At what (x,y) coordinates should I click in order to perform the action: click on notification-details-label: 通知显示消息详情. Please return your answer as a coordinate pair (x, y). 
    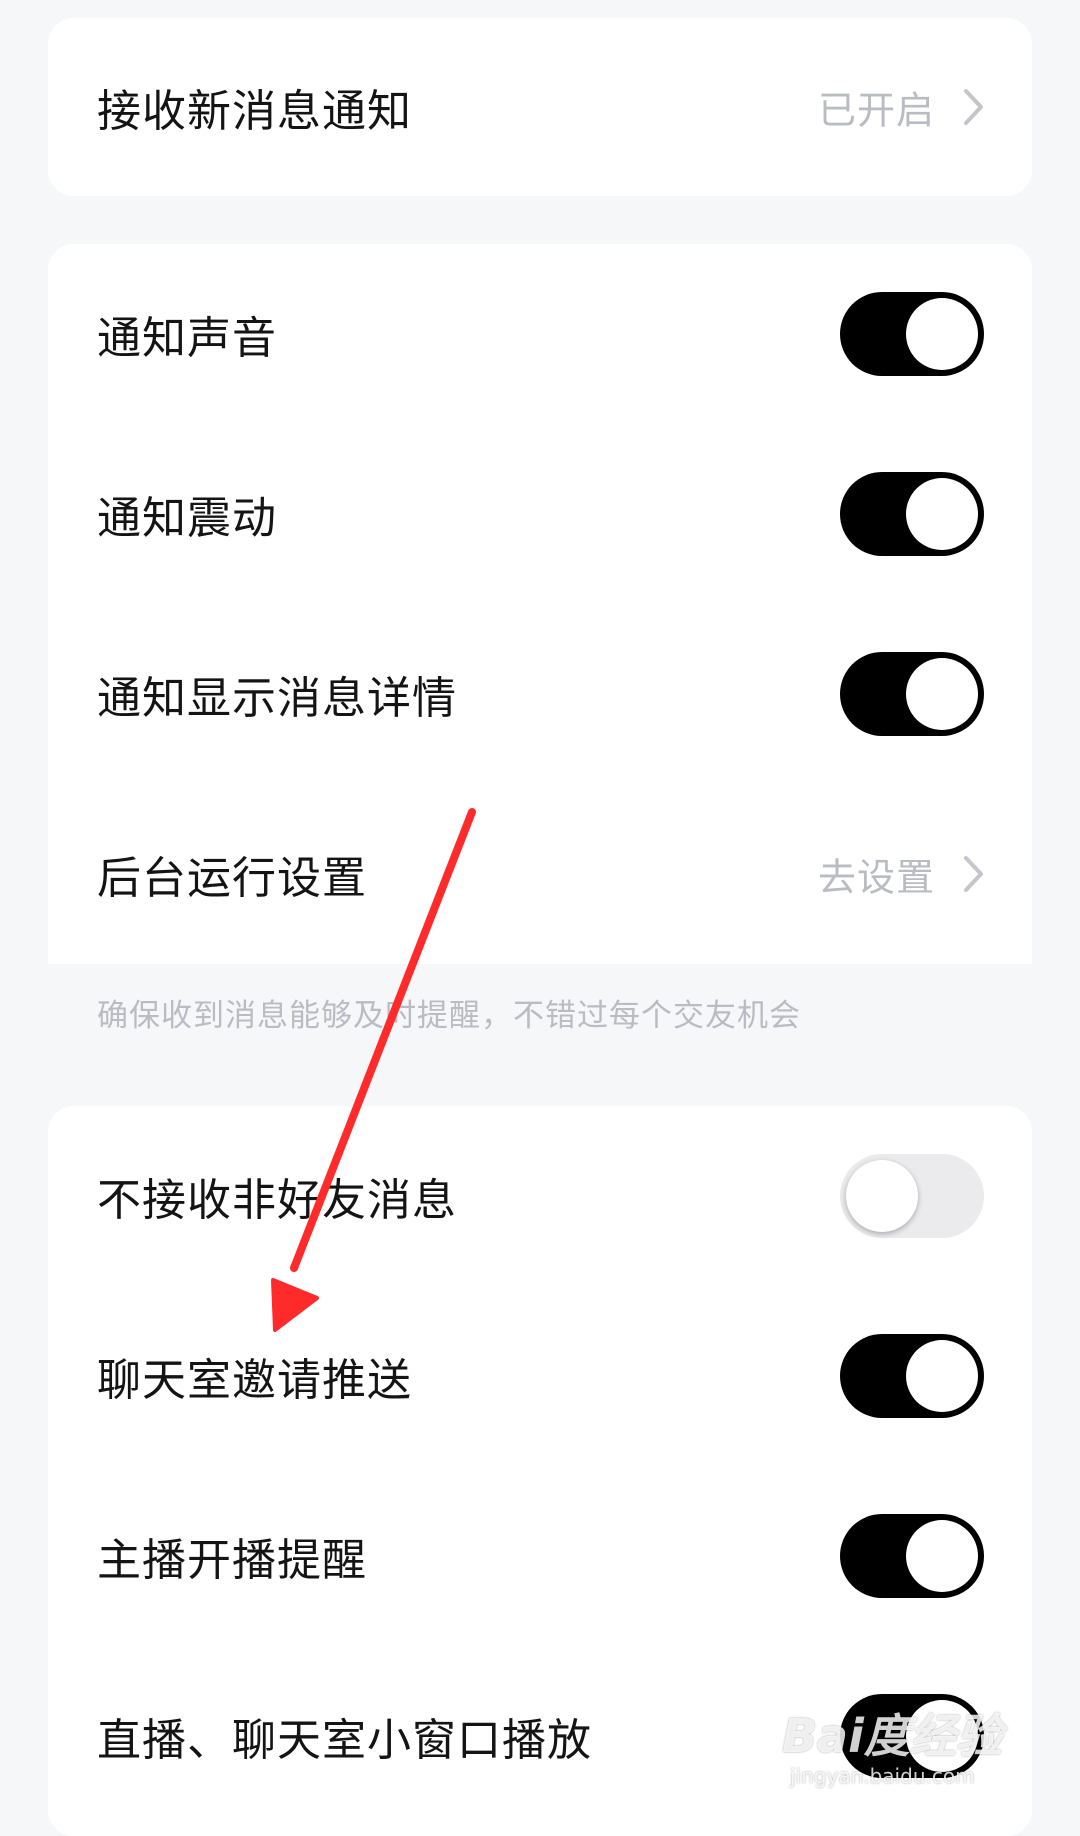
    Looking at the image, I should click on (277, 698).